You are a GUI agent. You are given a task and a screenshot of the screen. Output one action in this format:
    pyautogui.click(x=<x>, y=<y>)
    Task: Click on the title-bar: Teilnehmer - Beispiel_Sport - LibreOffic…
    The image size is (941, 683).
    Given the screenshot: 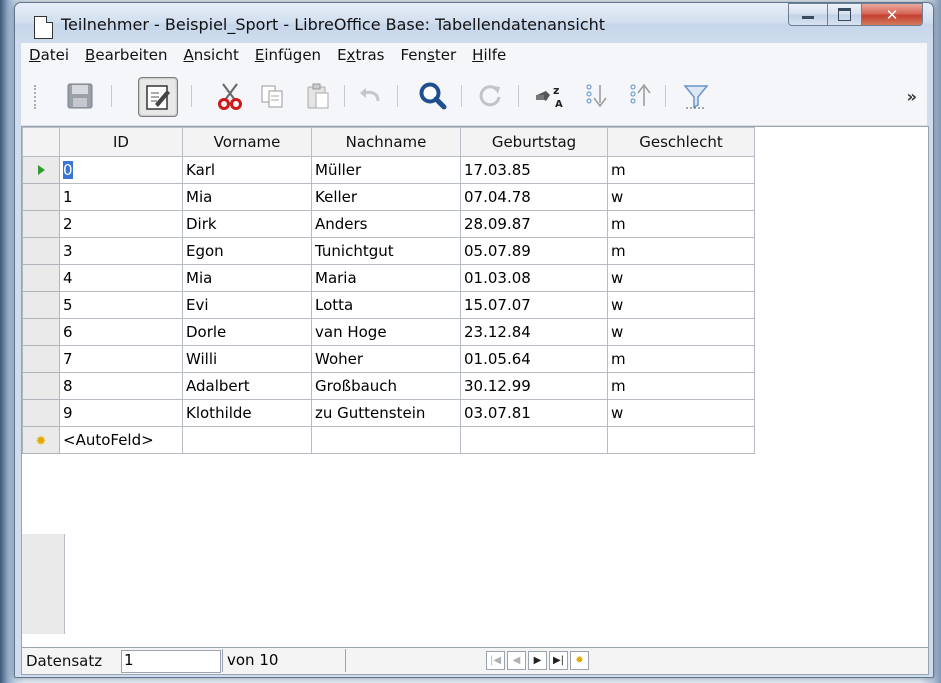 What is the action you would take?
    pyautogui.click(x=474, y=23)
    